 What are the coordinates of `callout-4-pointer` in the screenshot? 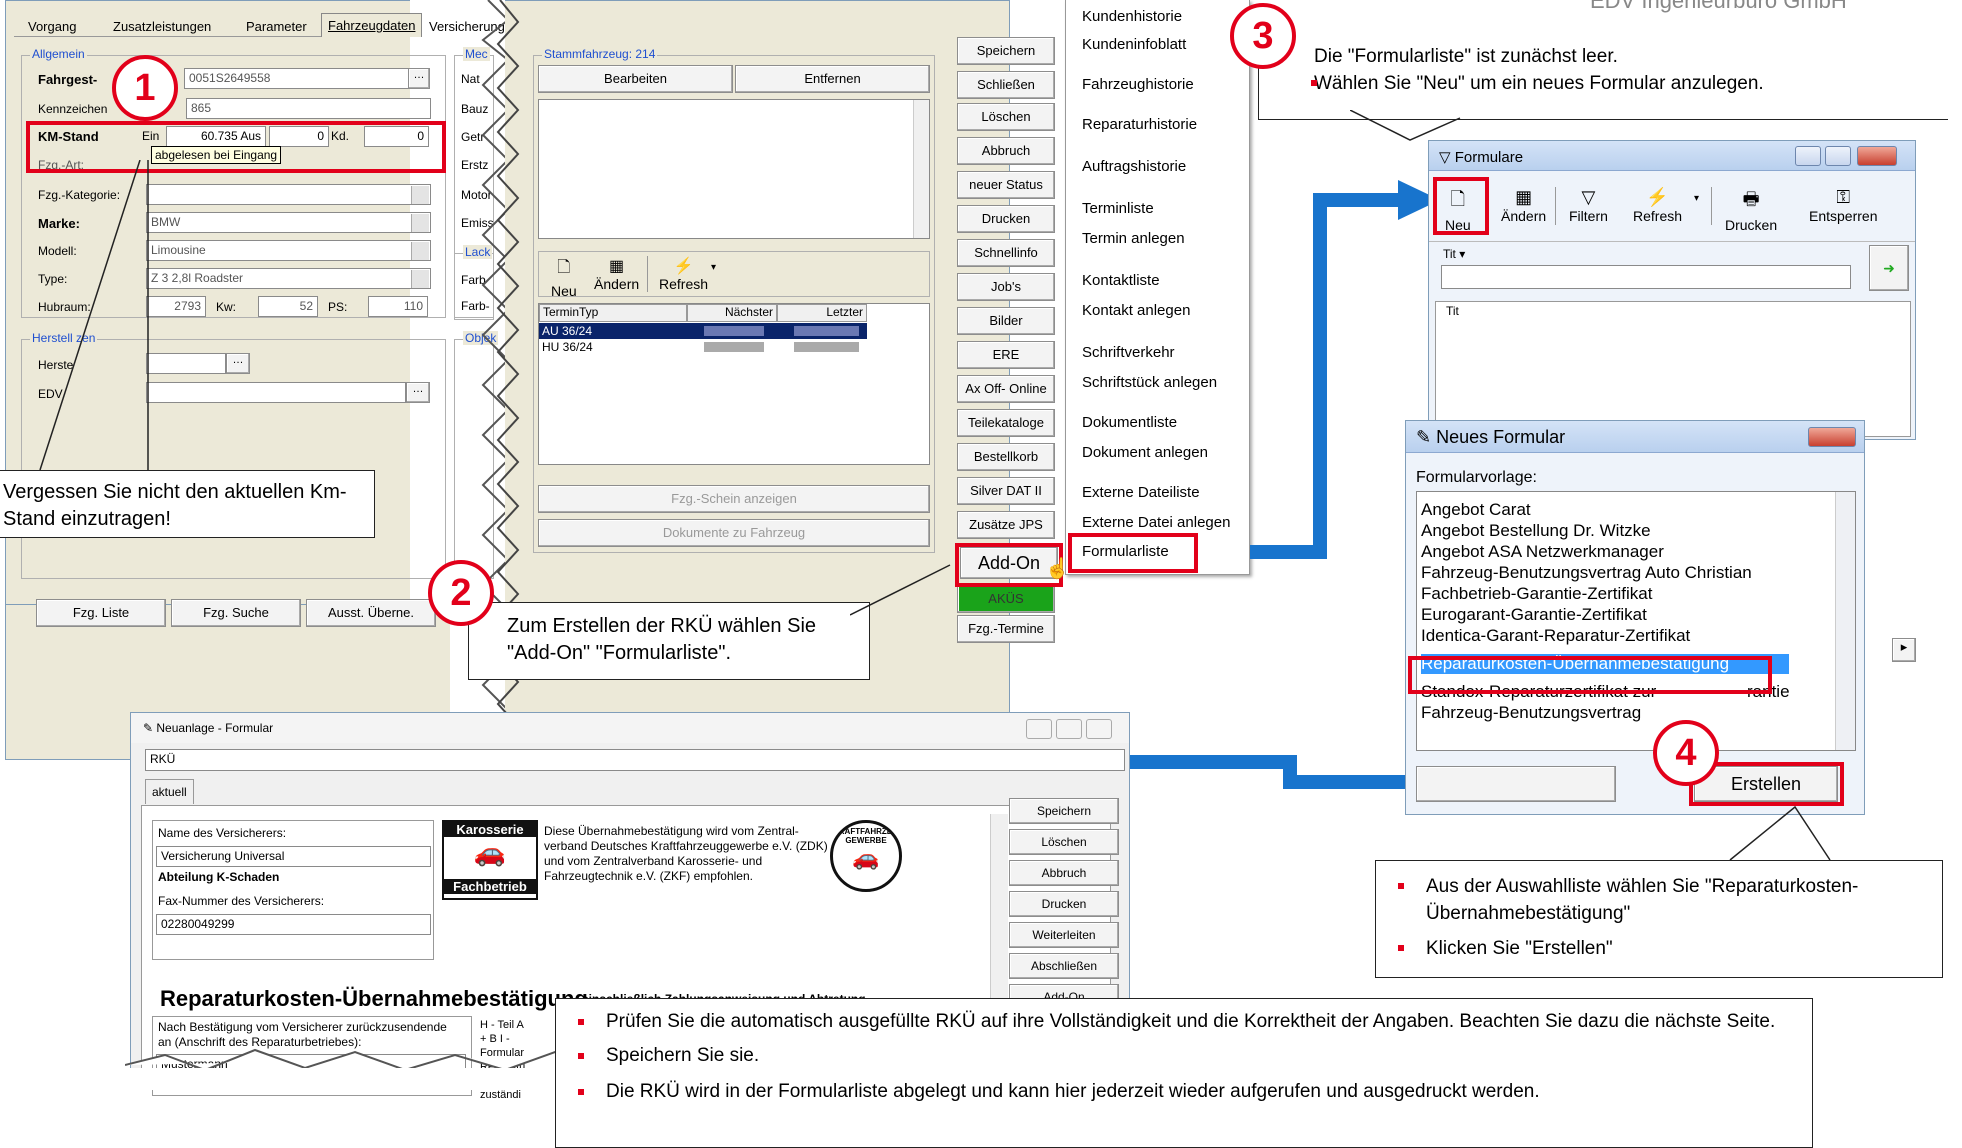 It's located at (1780, 833).